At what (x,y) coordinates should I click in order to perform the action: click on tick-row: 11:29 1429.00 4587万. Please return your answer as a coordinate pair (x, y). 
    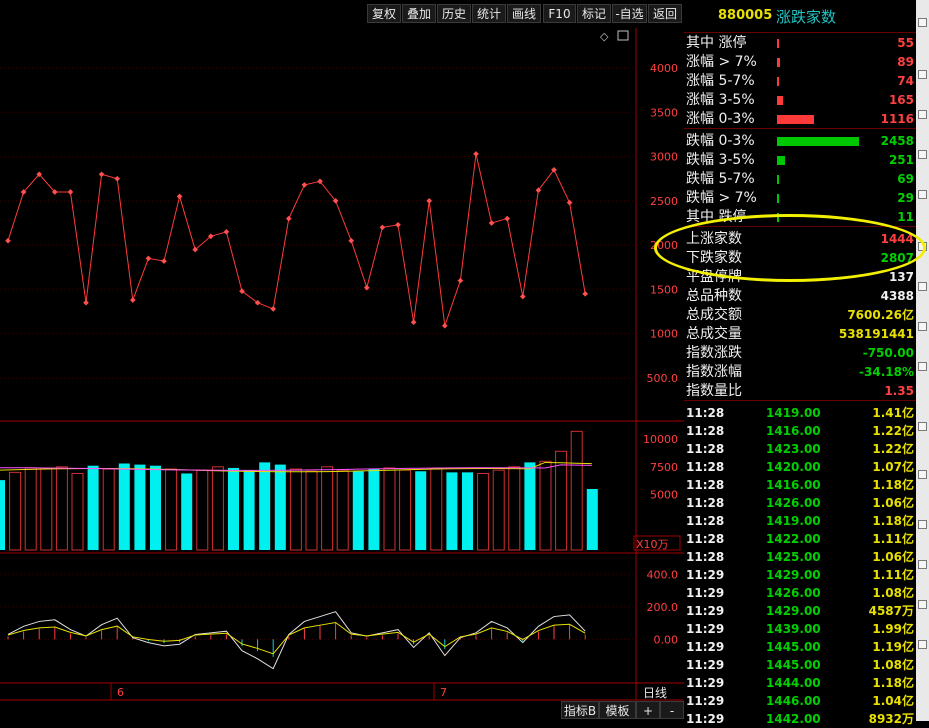
    Looking at the image, I should click on (800, 611).